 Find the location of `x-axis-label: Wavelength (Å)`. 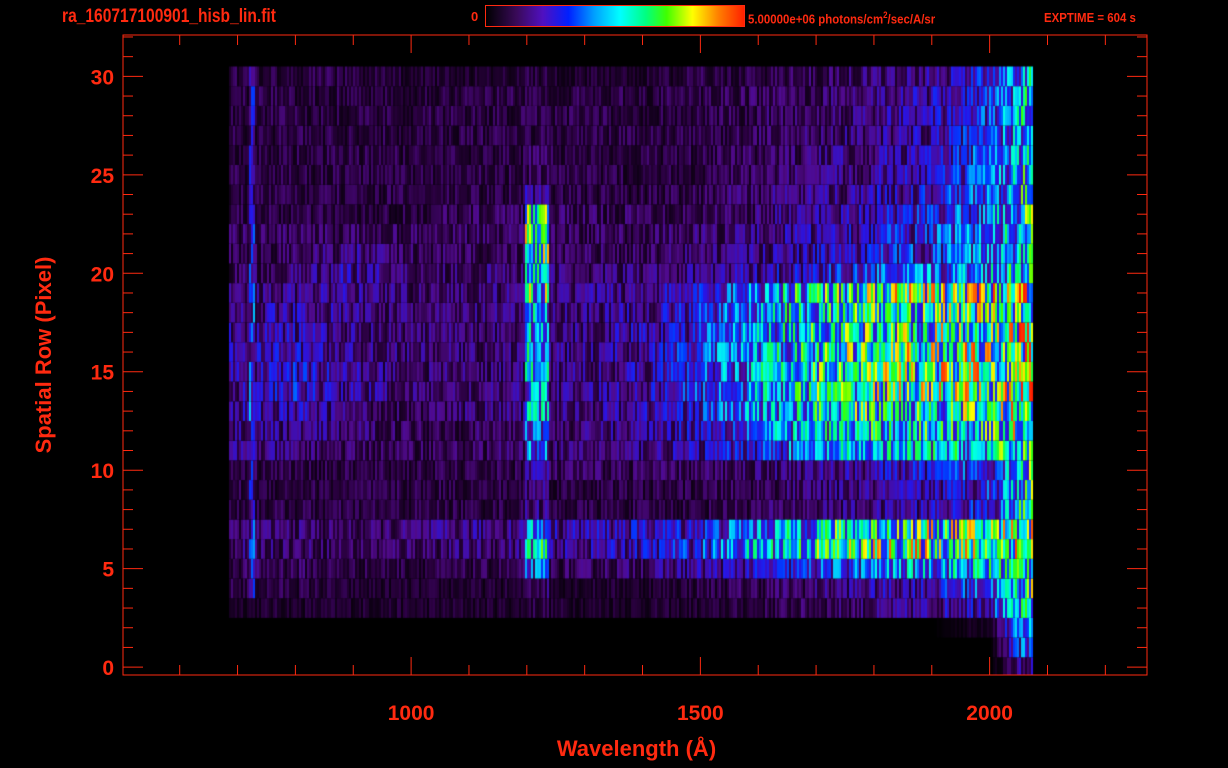

x-axis-label: Wavelength (Å) is located at coordinates (636, 748).